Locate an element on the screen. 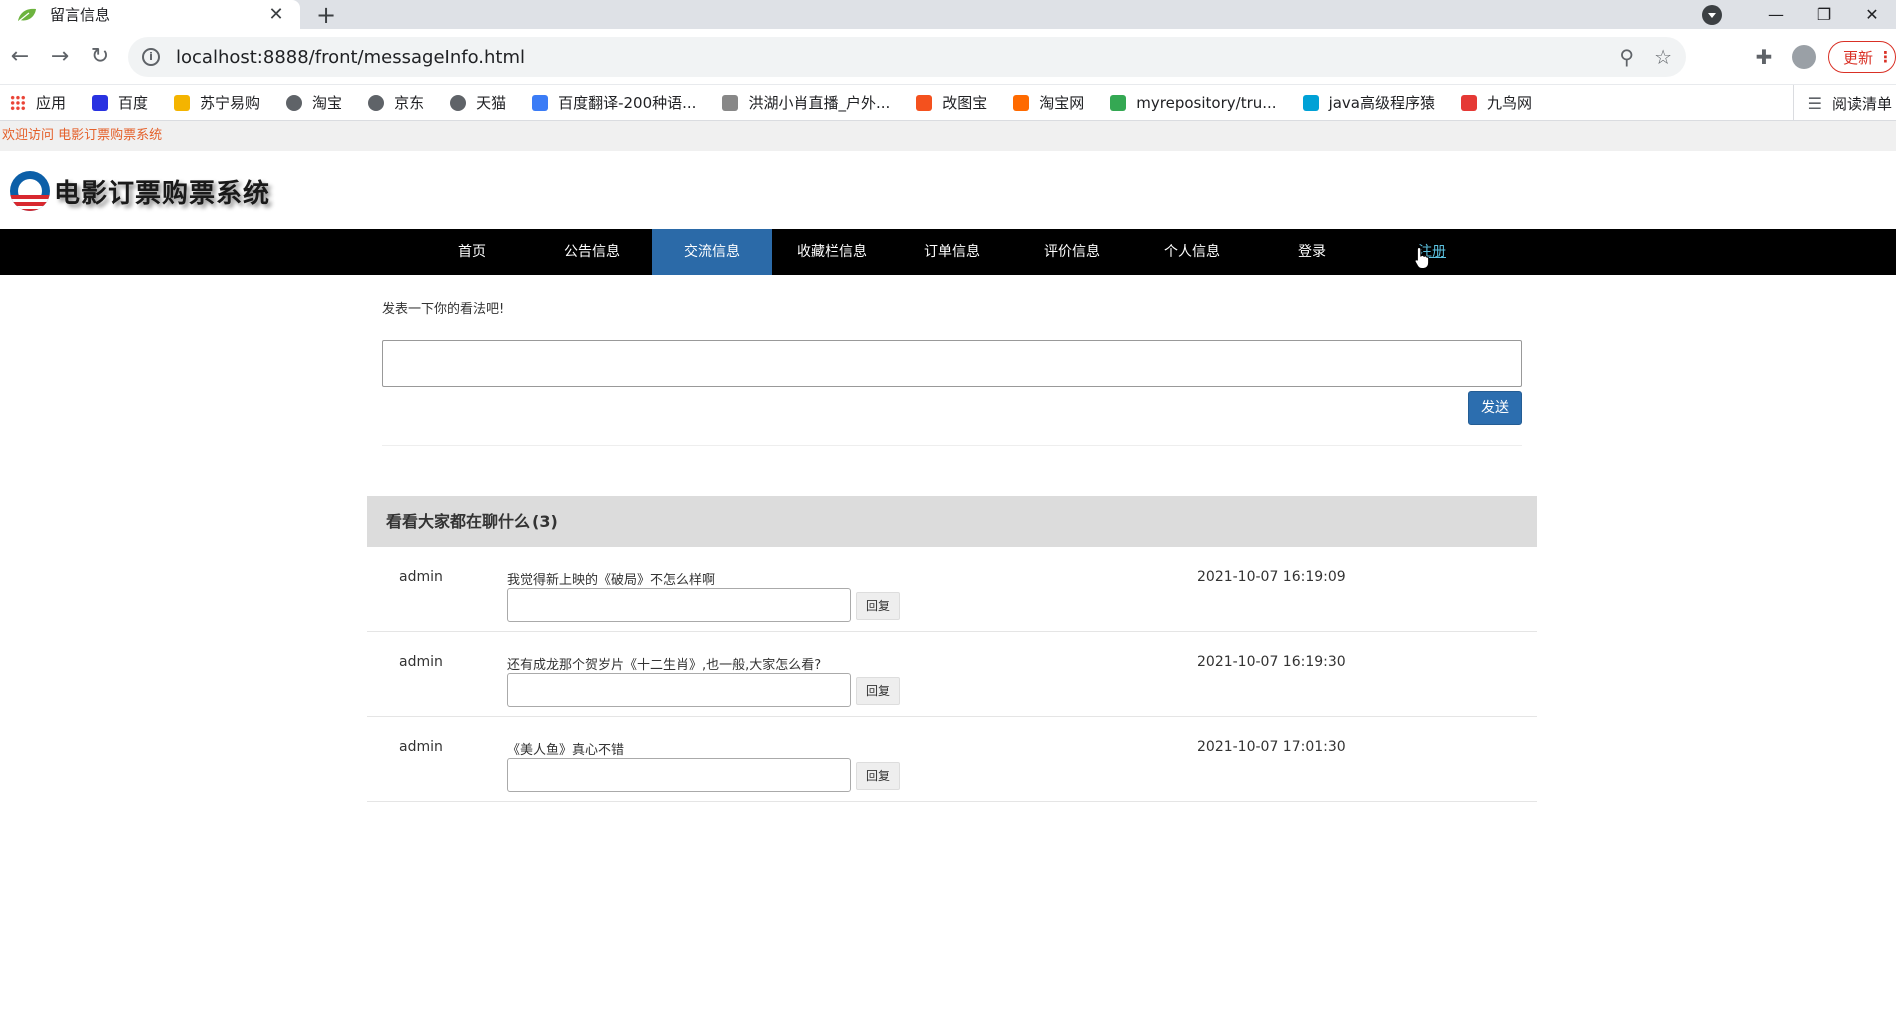 The height and width of the screenshot is (1016, 1896). apps-grid-icon is located at coordinates (18, 102).